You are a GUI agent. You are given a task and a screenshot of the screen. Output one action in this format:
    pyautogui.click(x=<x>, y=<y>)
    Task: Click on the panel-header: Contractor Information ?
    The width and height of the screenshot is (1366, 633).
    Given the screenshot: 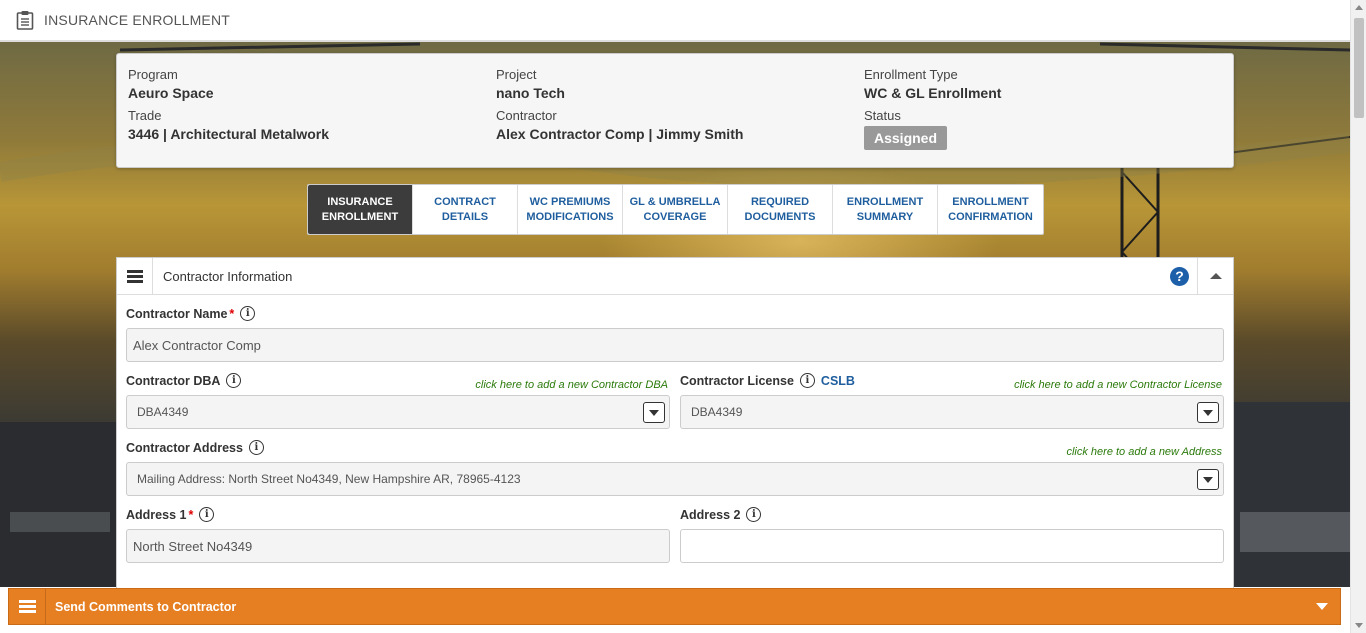 What is the action you would take?
    pyautogui.click(x=675, y=276)
    